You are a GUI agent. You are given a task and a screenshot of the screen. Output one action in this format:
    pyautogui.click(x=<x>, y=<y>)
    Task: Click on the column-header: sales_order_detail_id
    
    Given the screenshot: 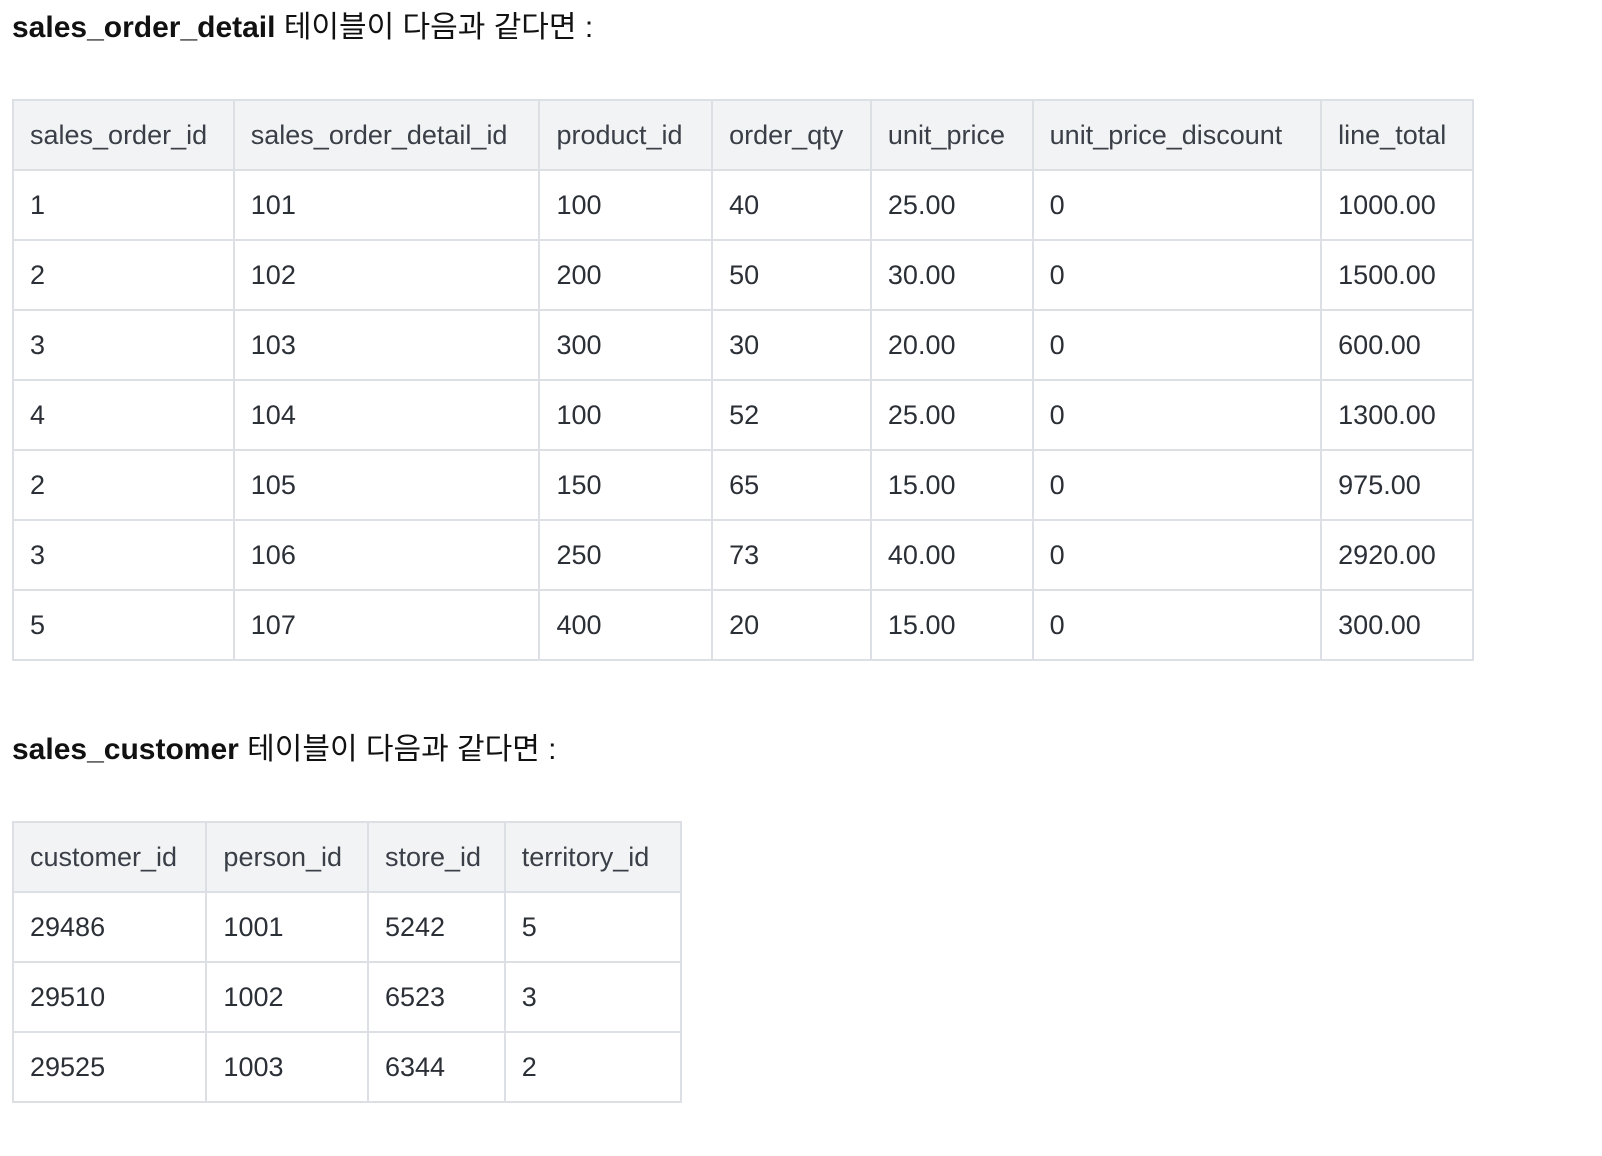 What is the action you would take?
    pyautogui.click(x=386, y=135)
    